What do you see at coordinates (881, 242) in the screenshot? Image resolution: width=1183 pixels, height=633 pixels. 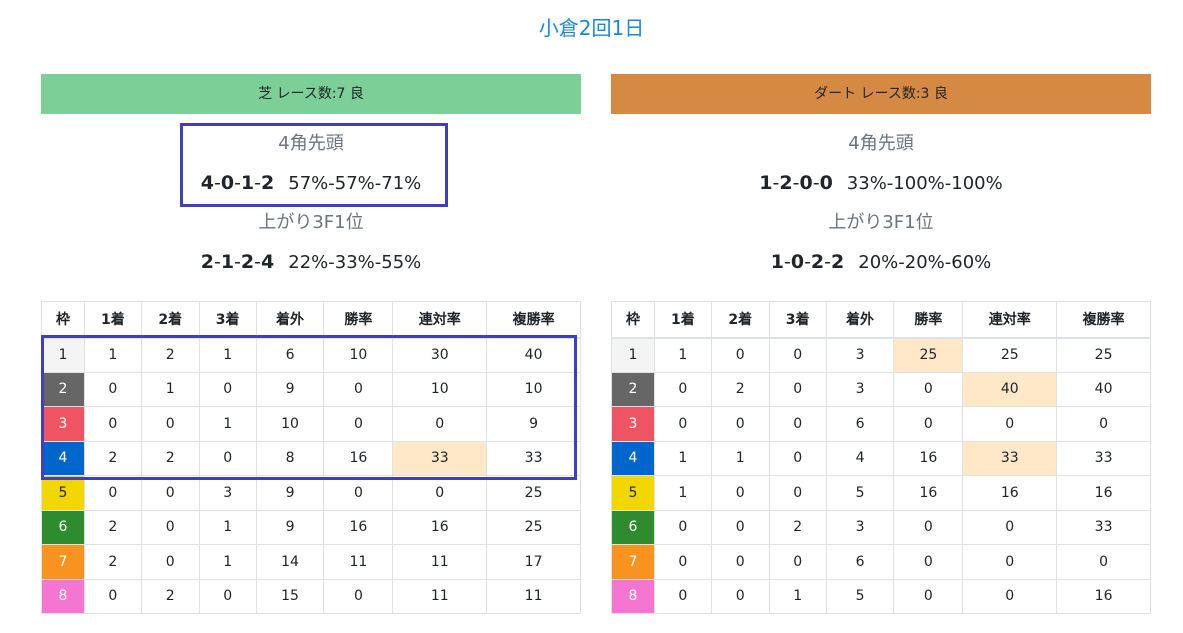 I see `agari-first-stats: 上がり3F1位 1-0-2-2 20%-20%-60%` at bounding box center [881, 242].